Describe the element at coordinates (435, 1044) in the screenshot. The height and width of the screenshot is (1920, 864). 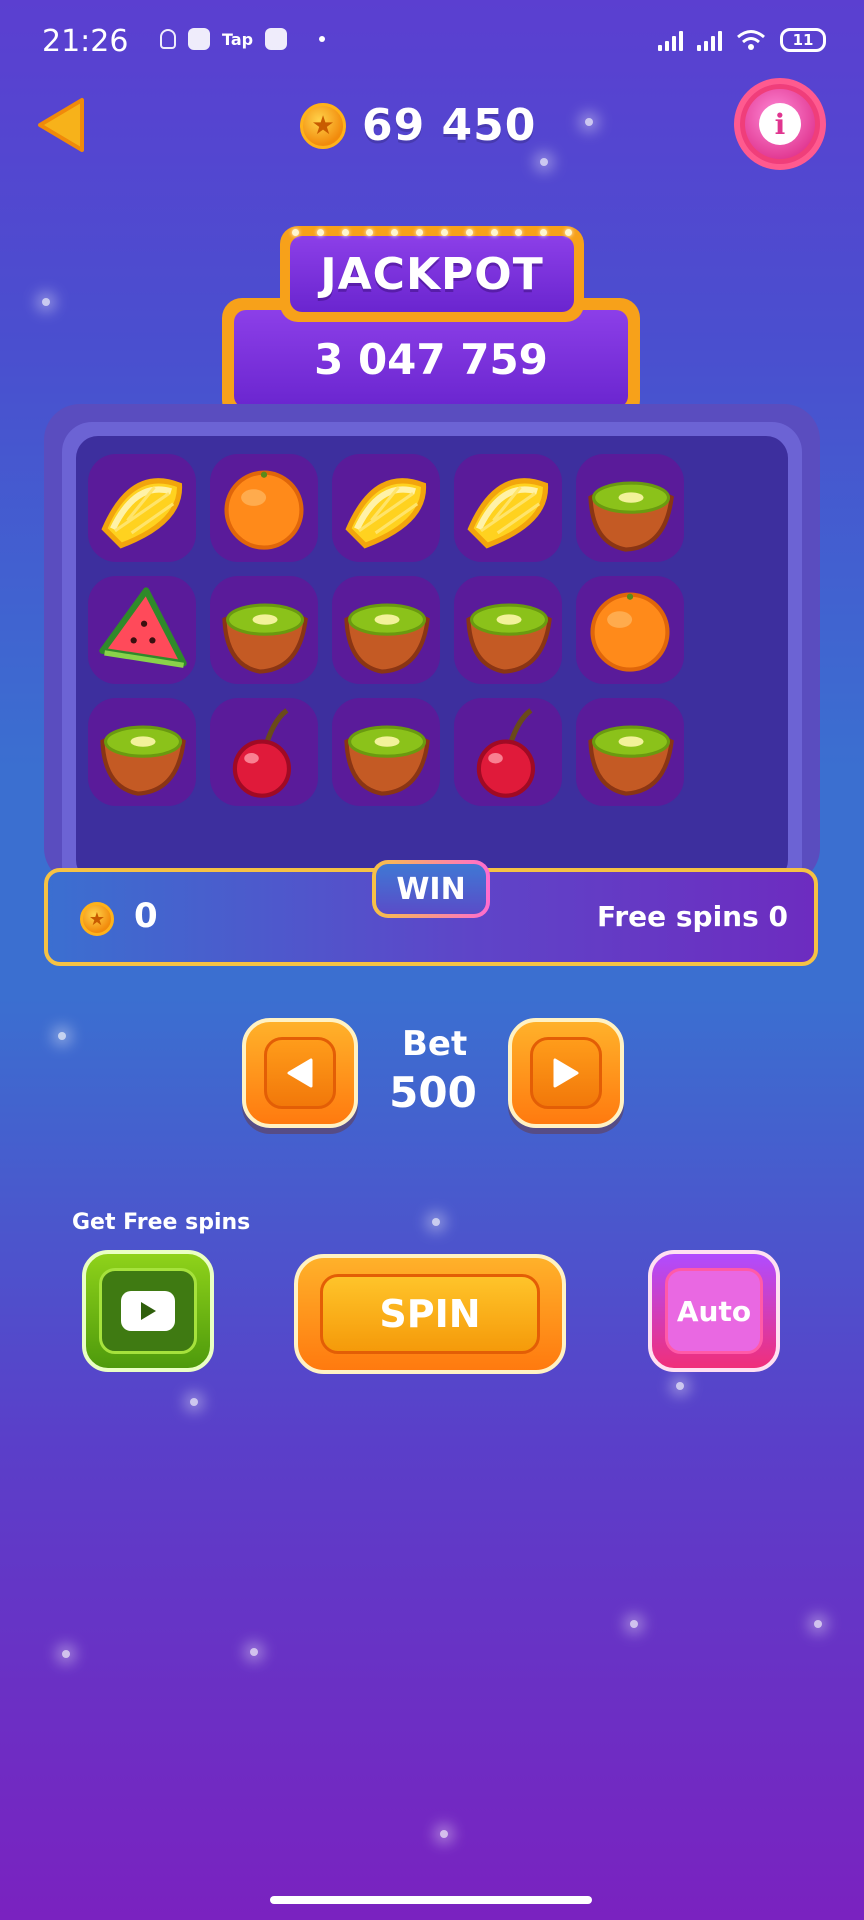
I see `bet-label: Bet` at that location.